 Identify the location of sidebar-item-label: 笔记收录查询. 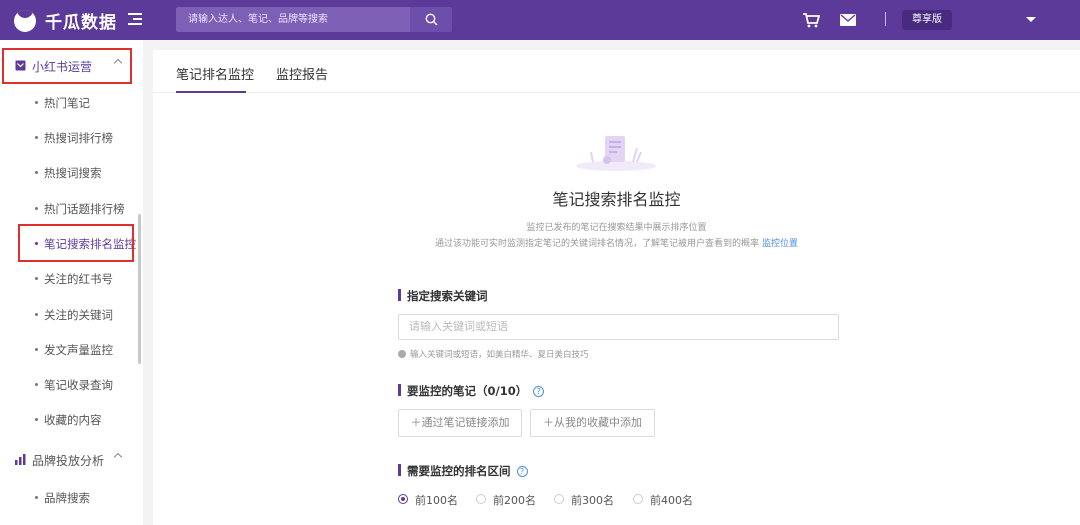
(78, 385).